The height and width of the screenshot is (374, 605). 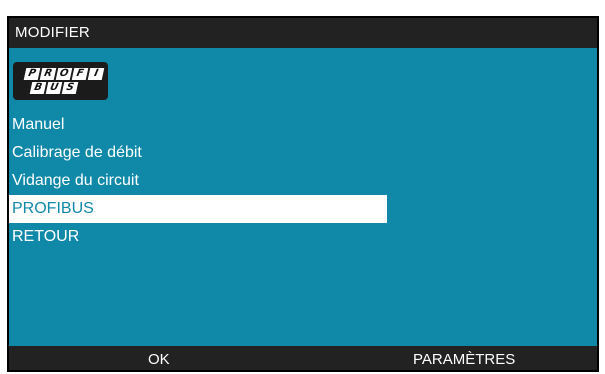 What do you see at coordinates (38, 88) in the screenshot?
I see `logo-letter: B` at bounding box center [38, 88].